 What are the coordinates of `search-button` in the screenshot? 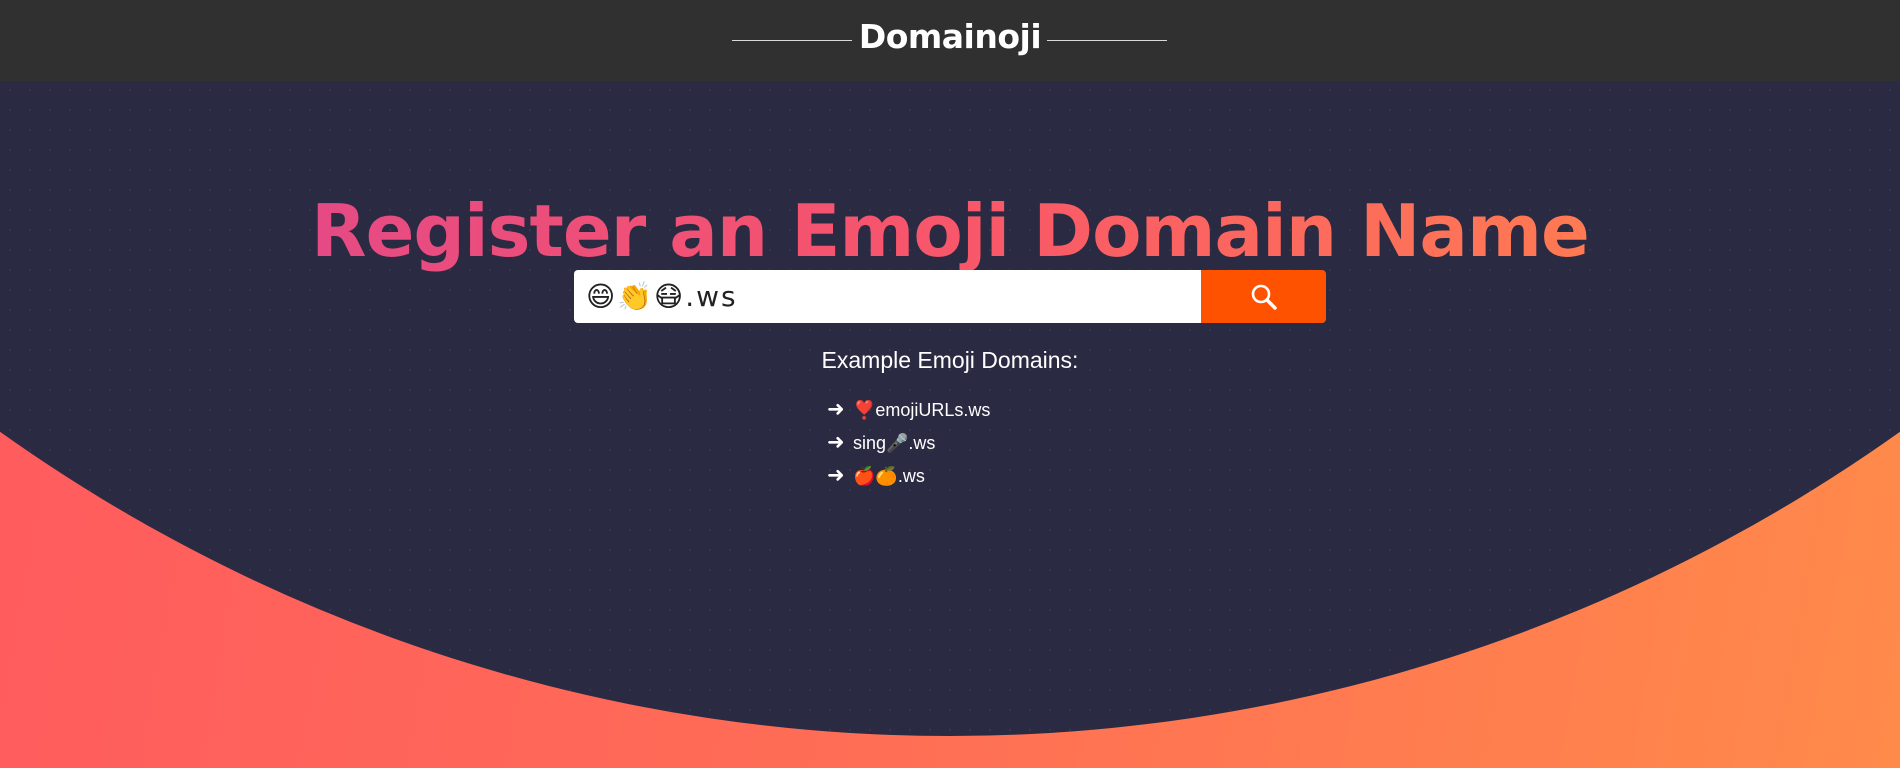 It's located at (1263, 296).